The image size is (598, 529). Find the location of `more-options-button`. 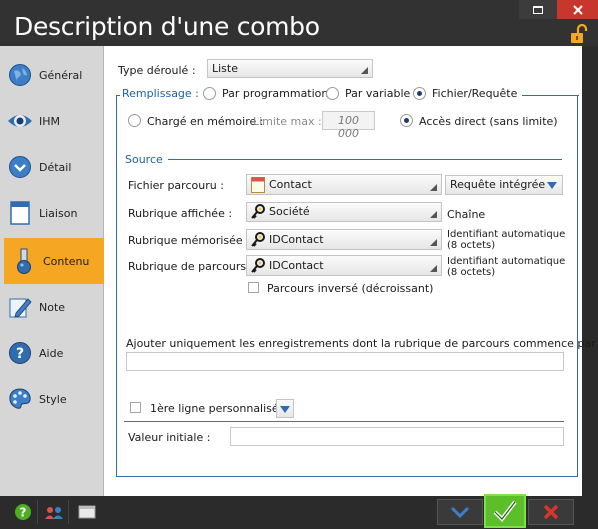

more-options-button is located at coordinates (460, 512).